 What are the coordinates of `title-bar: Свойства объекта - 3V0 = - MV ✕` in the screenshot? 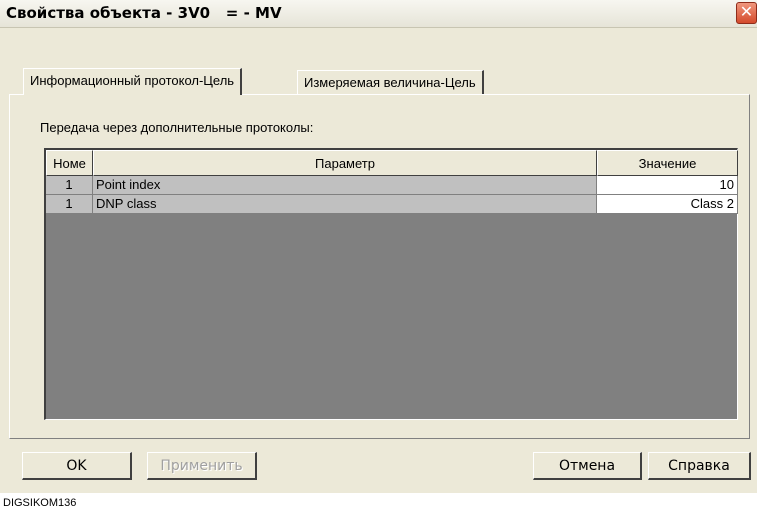 It's located at (378, 14).